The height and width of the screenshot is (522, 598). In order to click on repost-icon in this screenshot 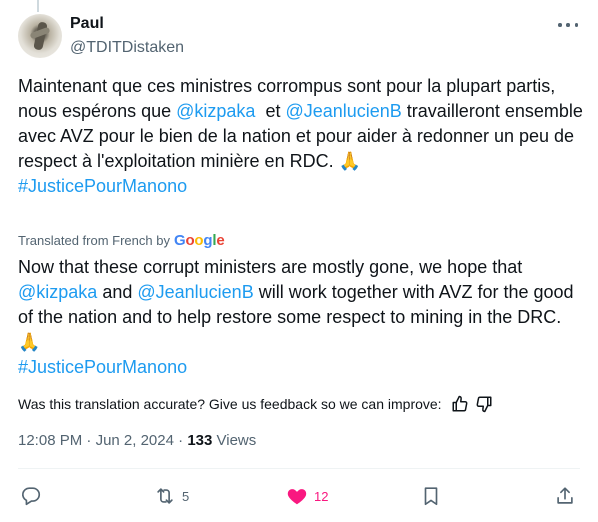, I will do `click(165, 496)`.